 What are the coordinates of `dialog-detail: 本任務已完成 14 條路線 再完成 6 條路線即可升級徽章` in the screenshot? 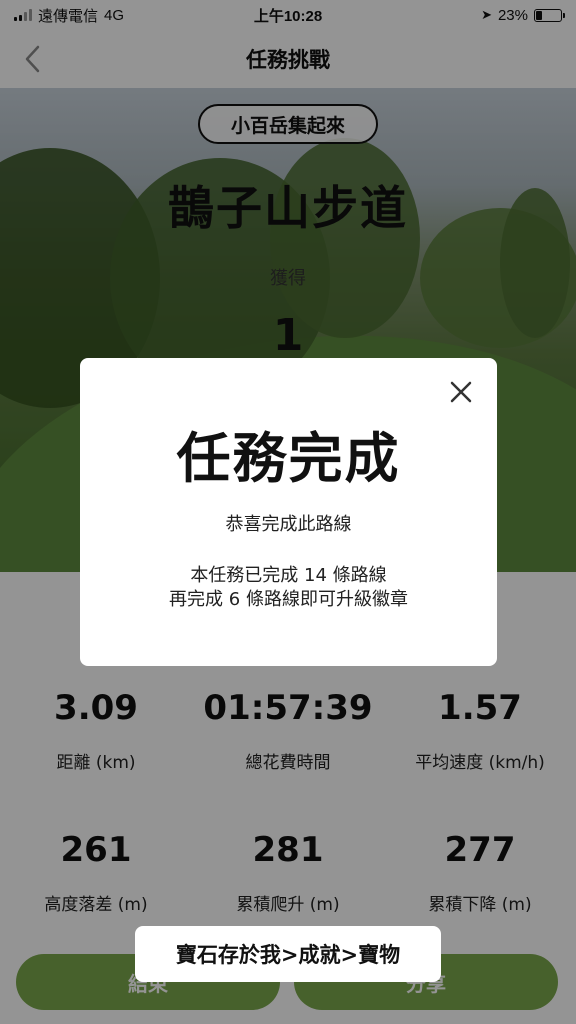 It's located at (288, 588).